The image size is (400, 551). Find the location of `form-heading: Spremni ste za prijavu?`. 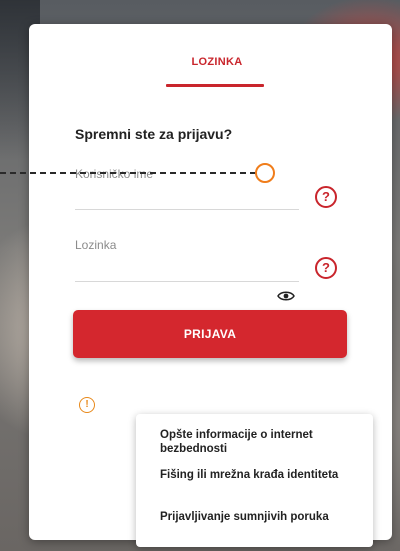

form-heading: Spremni ste za prijavu? is located at coordinates (154, 134).